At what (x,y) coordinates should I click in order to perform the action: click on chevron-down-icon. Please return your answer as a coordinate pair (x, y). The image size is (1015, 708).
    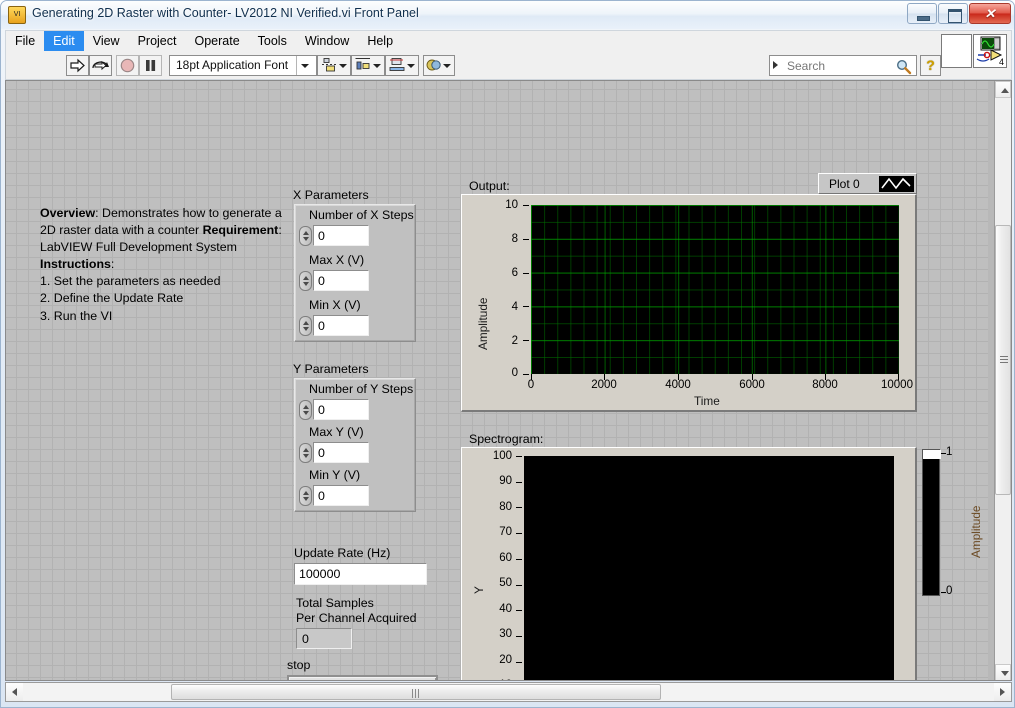
    Looking at the image, I should click on (377, 66).